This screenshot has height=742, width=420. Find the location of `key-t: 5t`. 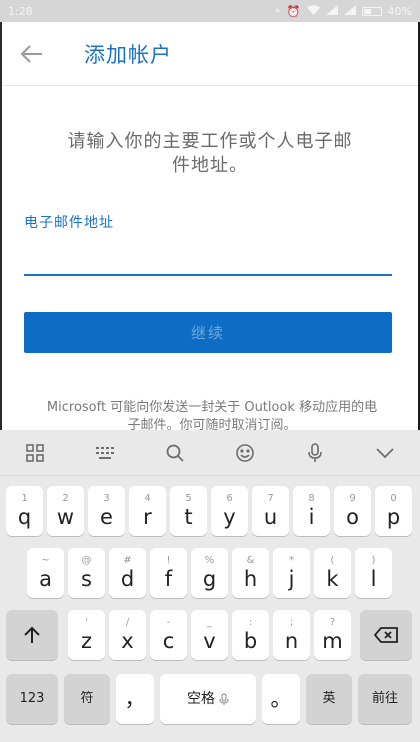

key-t: 5t is located at coordinates (188, 511).